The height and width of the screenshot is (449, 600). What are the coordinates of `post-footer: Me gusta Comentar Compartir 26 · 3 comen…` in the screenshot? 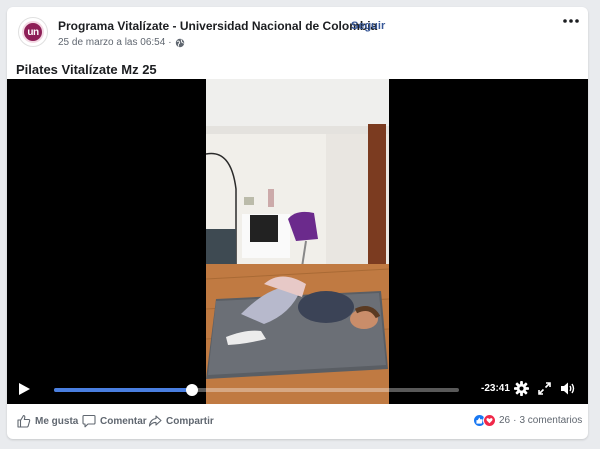 It's located at (297, 421).